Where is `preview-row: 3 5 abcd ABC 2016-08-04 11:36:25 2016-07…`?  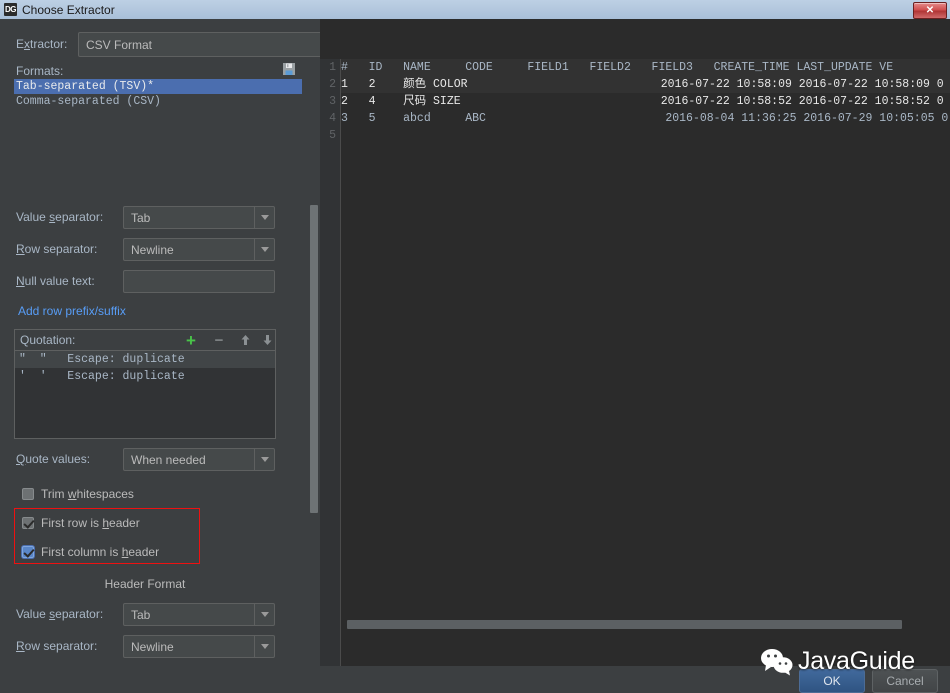 preview-row: 3 5 abcd ABC 2016-08-04 11:36:25 2016-07… is located at coordinates (645, 118).